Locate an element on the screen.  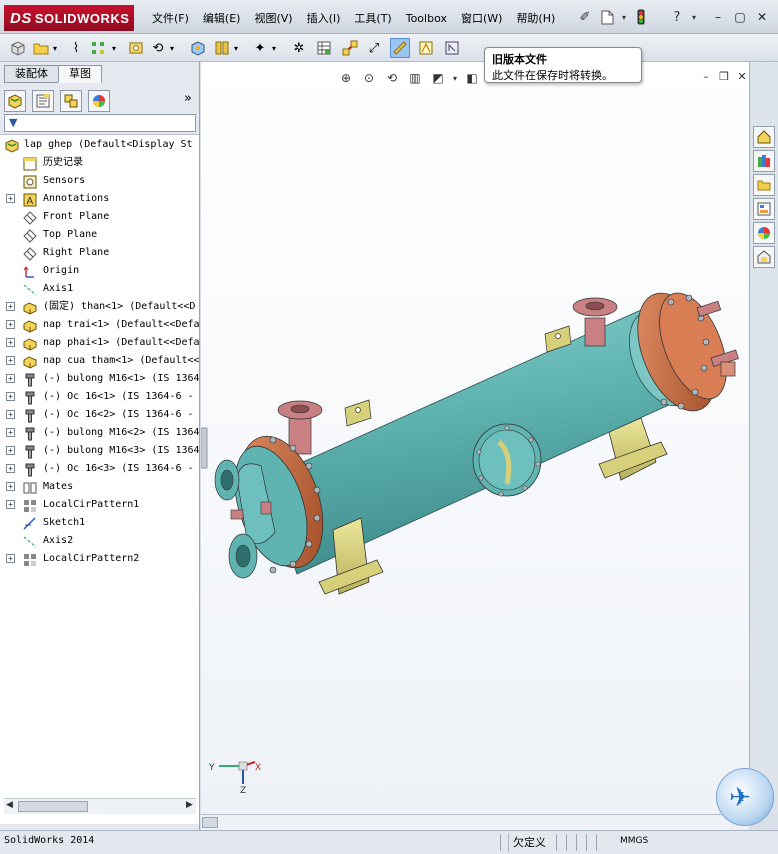
tree-item: lap ghep (Default<Display St is located at coordinates (99, 145).